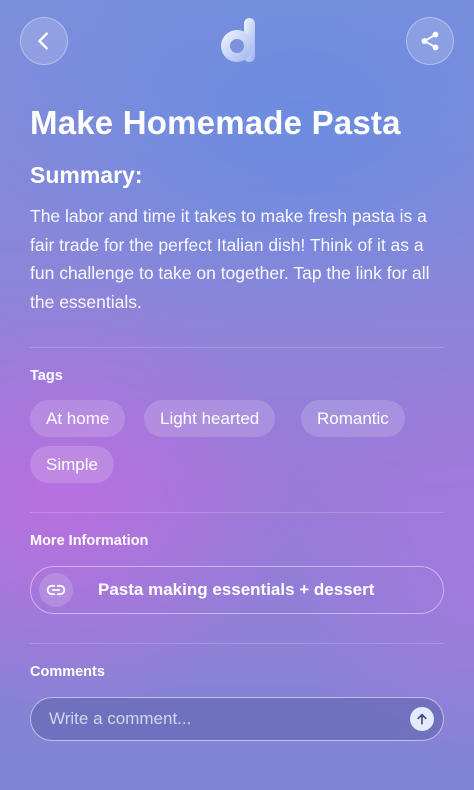  I want to click on comment-box, so click(237, 719).